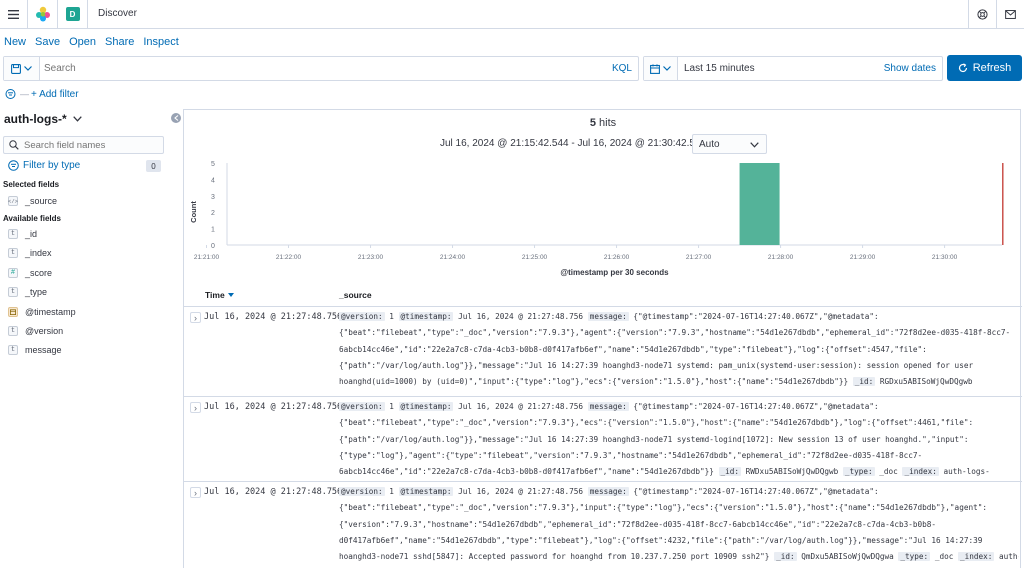  Describe the element at coordinates (661, 68) in the screenshot. I see `quick-select-button` at that location.